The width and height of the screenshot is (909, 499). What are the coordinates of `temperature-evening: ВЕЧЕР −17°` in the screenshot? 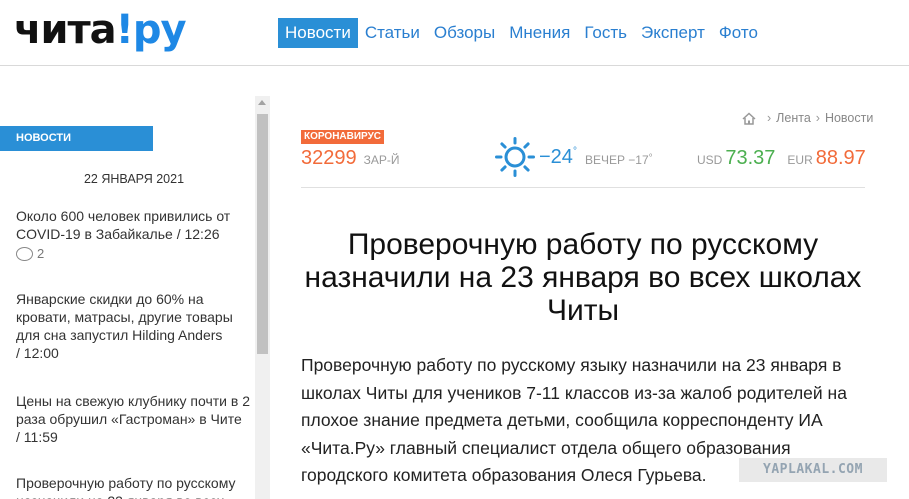 It's located at (618, 159).